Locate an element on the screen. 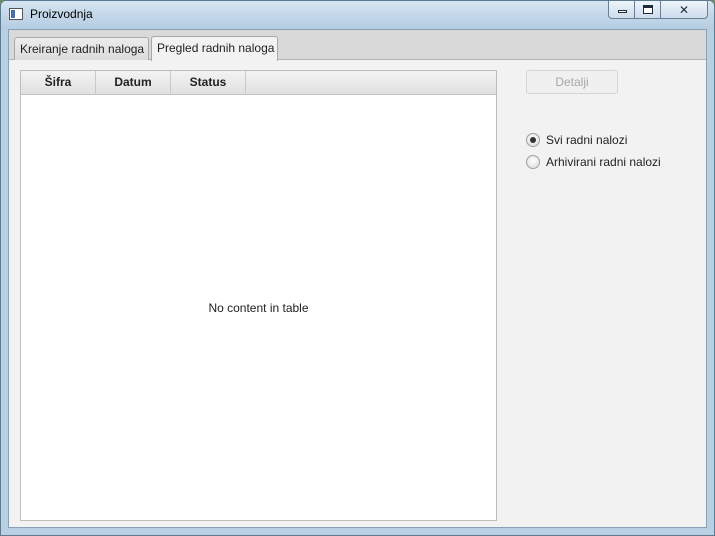  radio-option-arhivirani-radni-nalozi: Arhivirani radni nalozi is located at coordinates (593, 162).